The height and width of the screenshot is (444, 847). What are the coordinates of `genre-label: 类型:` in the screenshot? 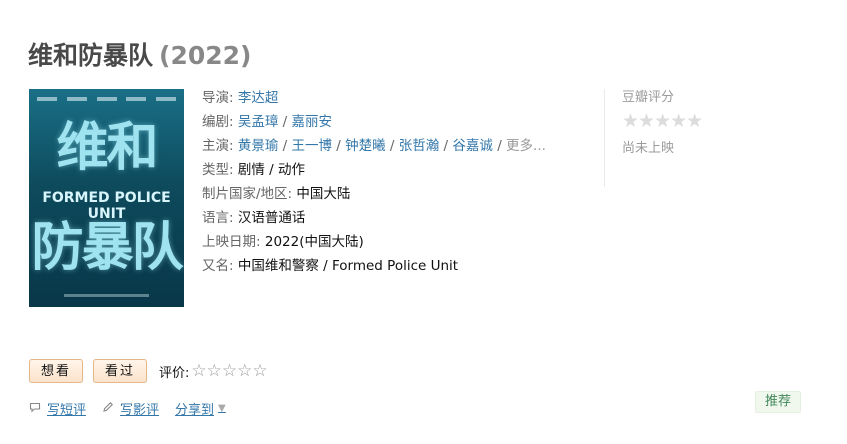 It's located at (218, 170).